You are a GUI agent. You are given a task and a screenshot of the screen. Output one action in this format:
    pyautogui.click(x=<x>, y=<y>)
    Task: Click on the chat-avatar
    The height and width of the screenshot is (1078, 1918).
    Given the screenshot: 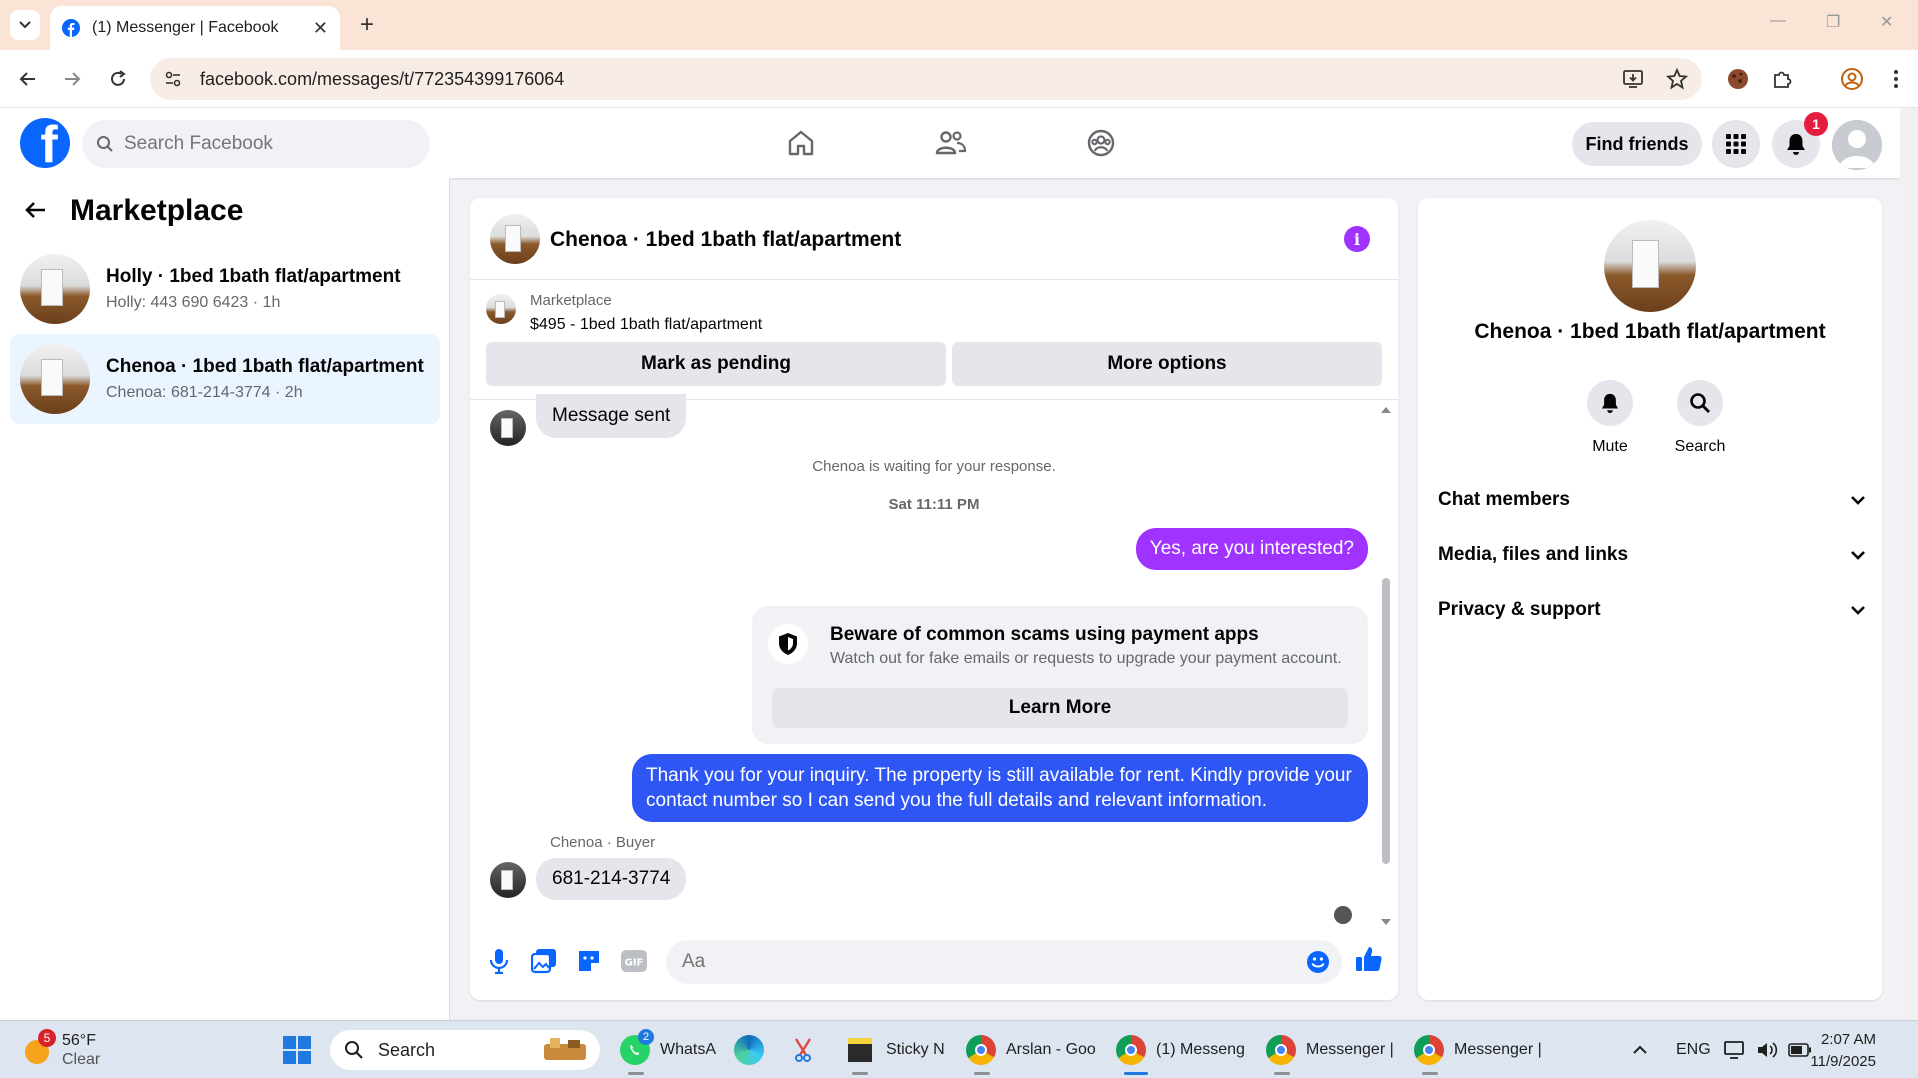 What is the action you would take?
    pyautogui.click(x=515, y=239)
    